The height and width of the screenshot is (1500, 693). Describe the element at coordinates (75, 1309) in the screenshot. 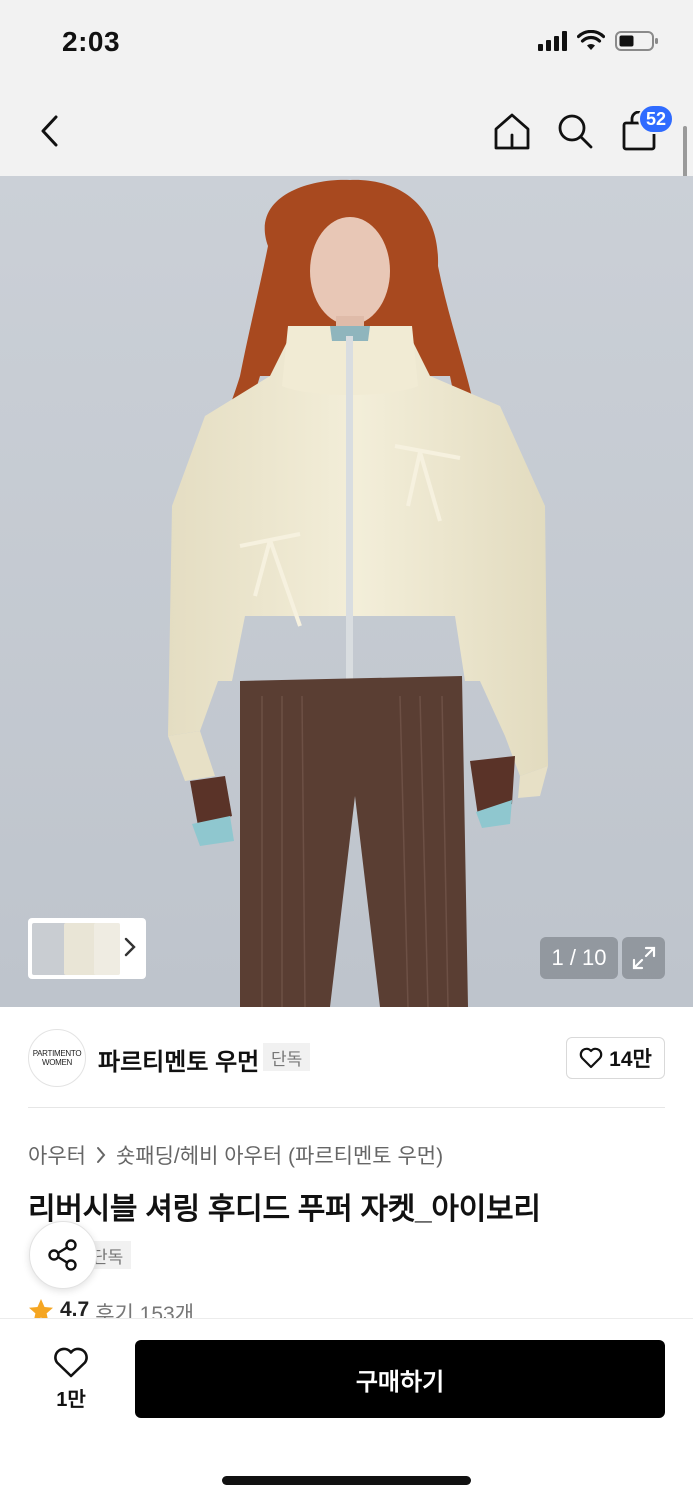

I see `rating-score: 4.7` at that location.